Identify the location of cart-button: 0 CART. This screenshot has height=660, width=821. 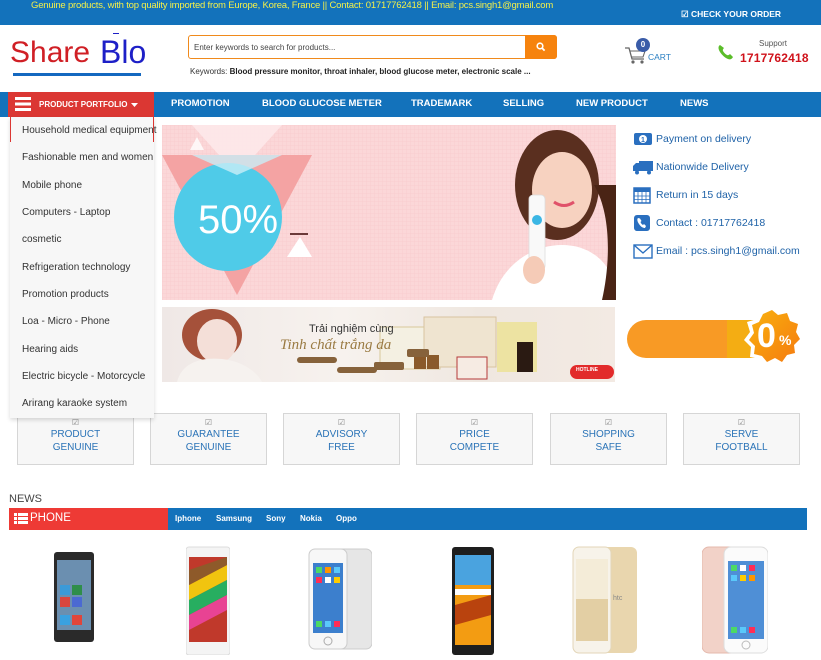
(654, 53).